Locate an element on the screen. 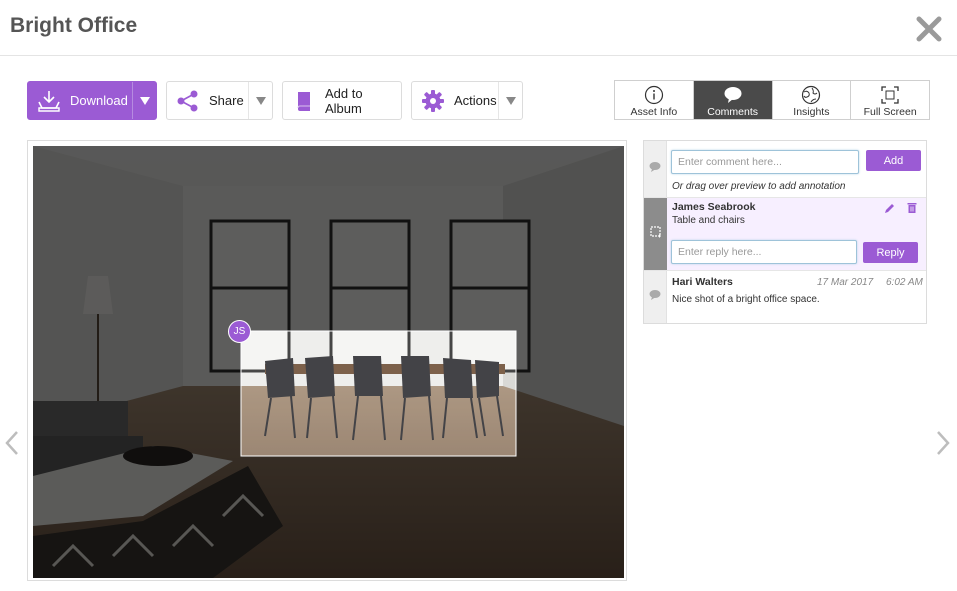 The height and width of the screenshot is (591, 957). annotation-region-icon is located at coordinates (655, 234).